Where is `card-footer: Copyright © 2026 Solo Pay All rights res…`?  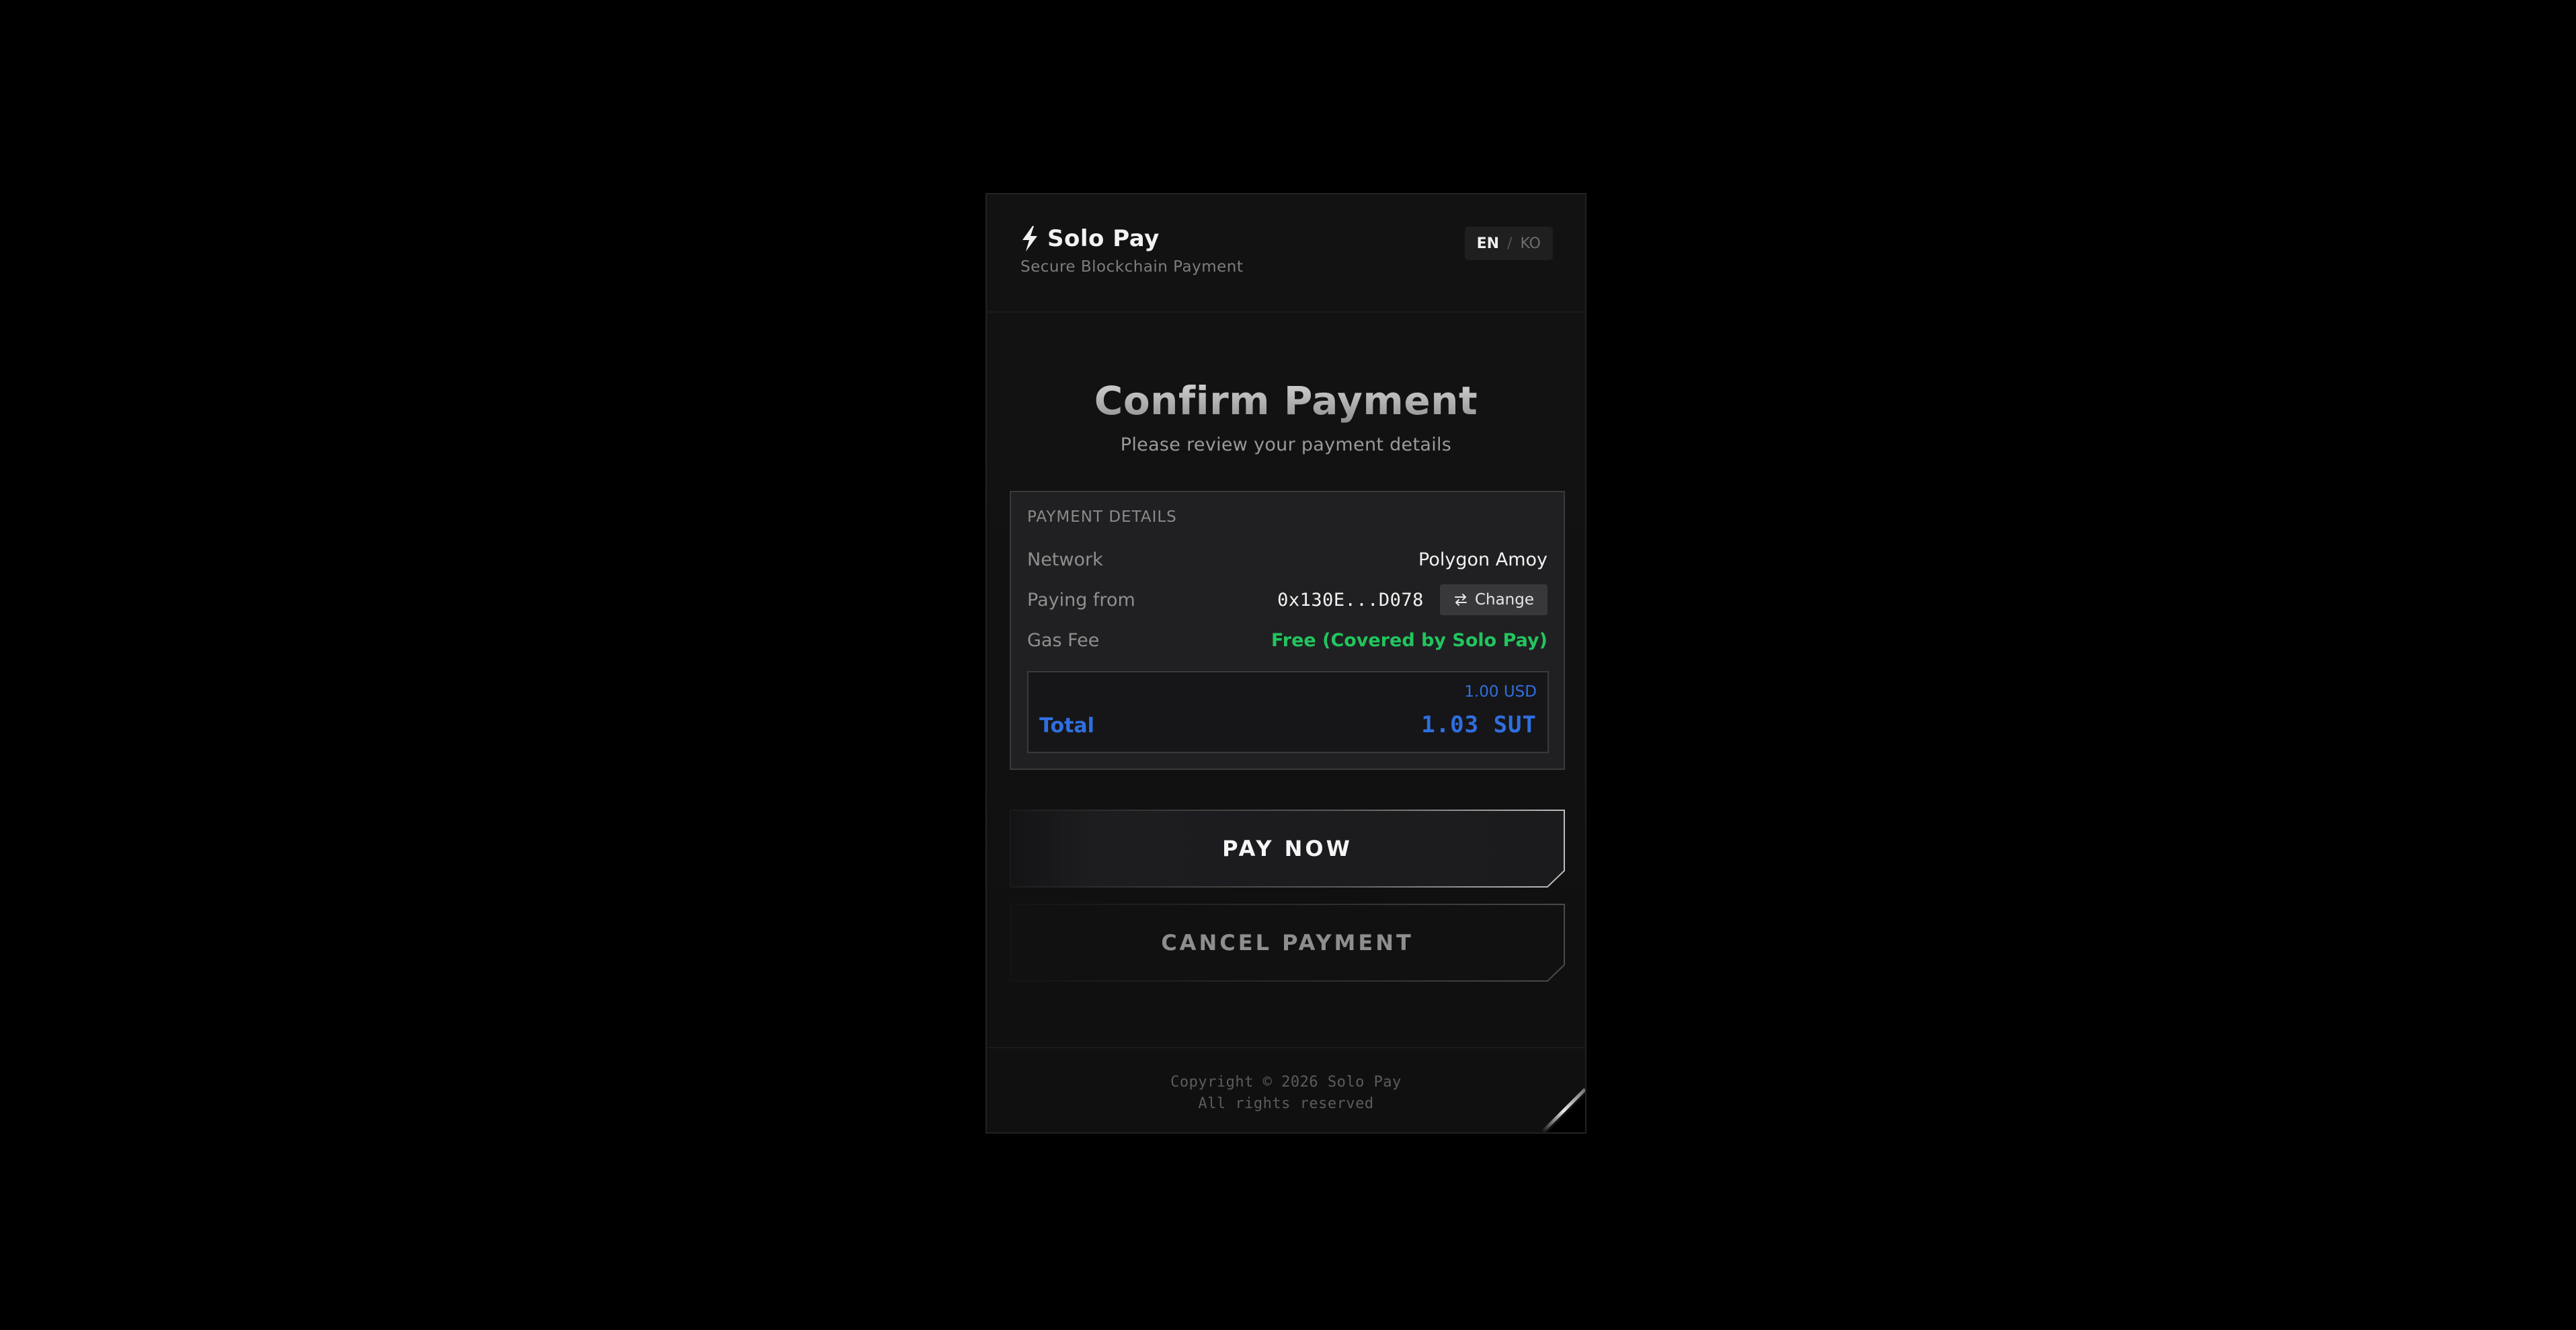
card-footer: Copyright © 2026 Solo Pay All rights res… is located at coordinates (1286, 1089).